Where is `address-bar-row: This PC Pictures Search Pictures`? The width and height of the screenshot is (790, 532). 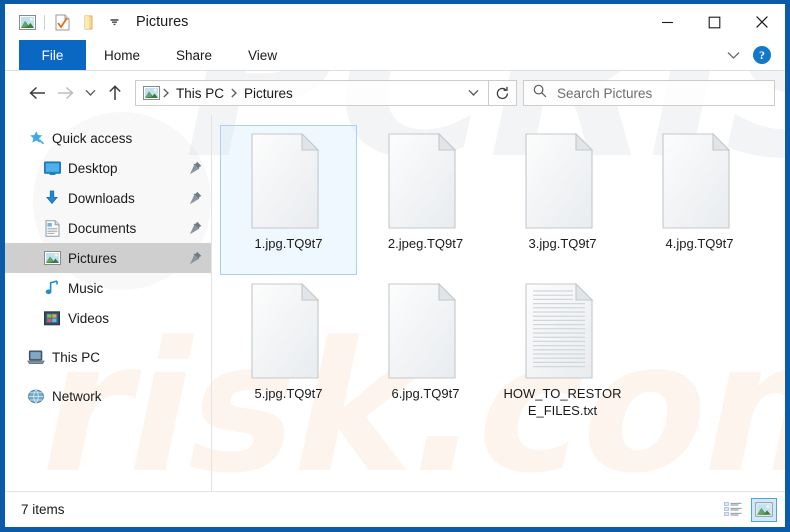
address-bar-row: This PC Pictures Search Pictures is located at coordinates (395, 93).